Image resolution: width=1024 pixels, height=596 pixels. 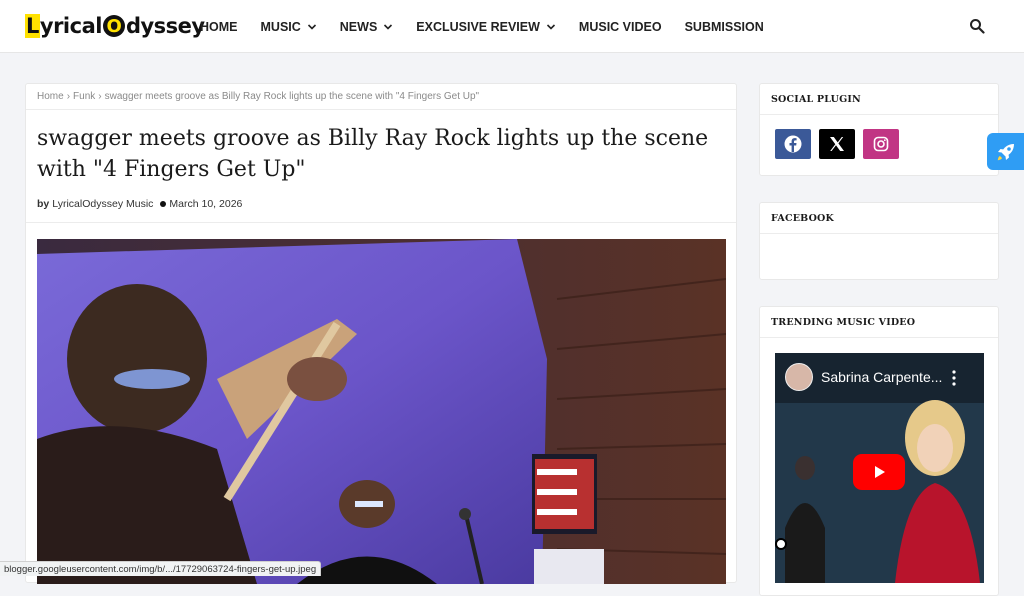 I want to click on post-date: March 10, 2026, so click(x=206, y=204).